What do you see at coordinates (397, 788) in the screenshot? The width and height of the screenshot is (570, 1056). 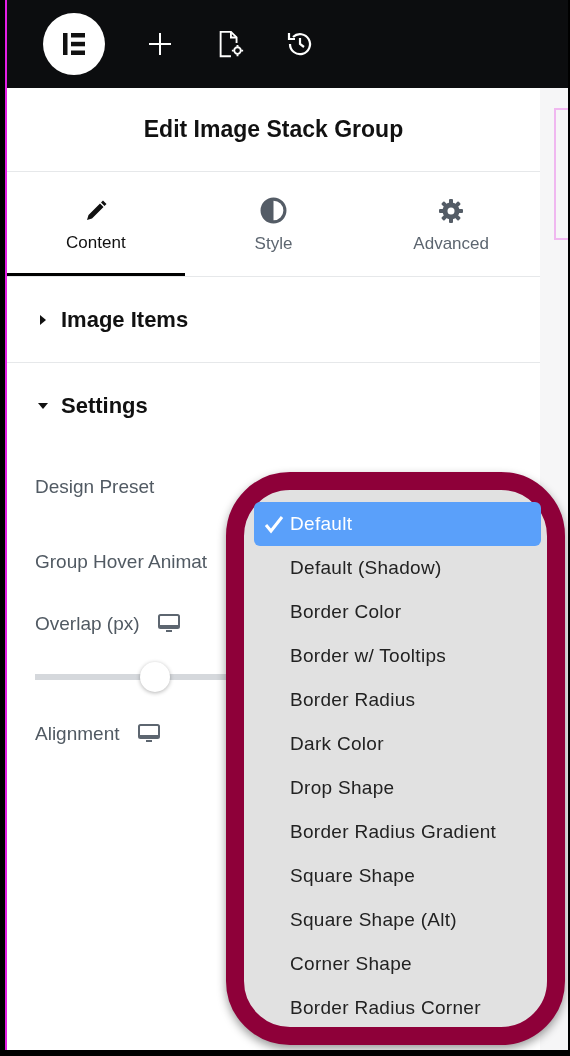 I see `dropdown-option: Drop Shape` at bounding box center [397, 788].